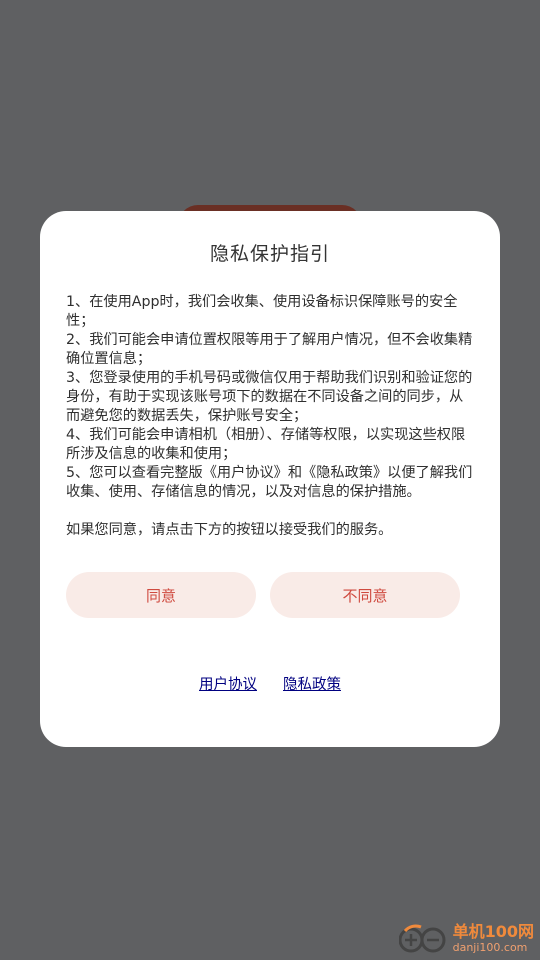  What do you see at coordinates (228, 683) in the screenshot?
I see `user-agreement-link: 用户协议` at bounding box center [228, 683].